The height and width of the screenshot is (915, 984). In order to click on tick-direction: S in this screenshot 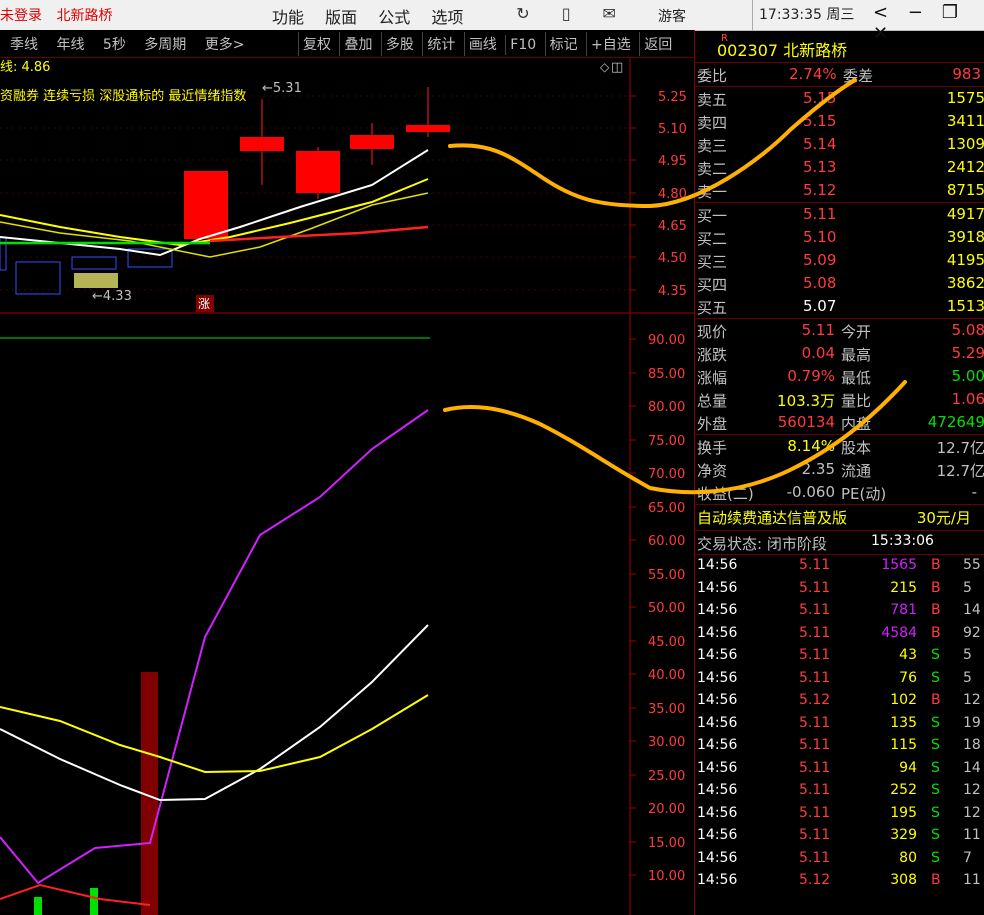, I will do `click(935, 812)`.